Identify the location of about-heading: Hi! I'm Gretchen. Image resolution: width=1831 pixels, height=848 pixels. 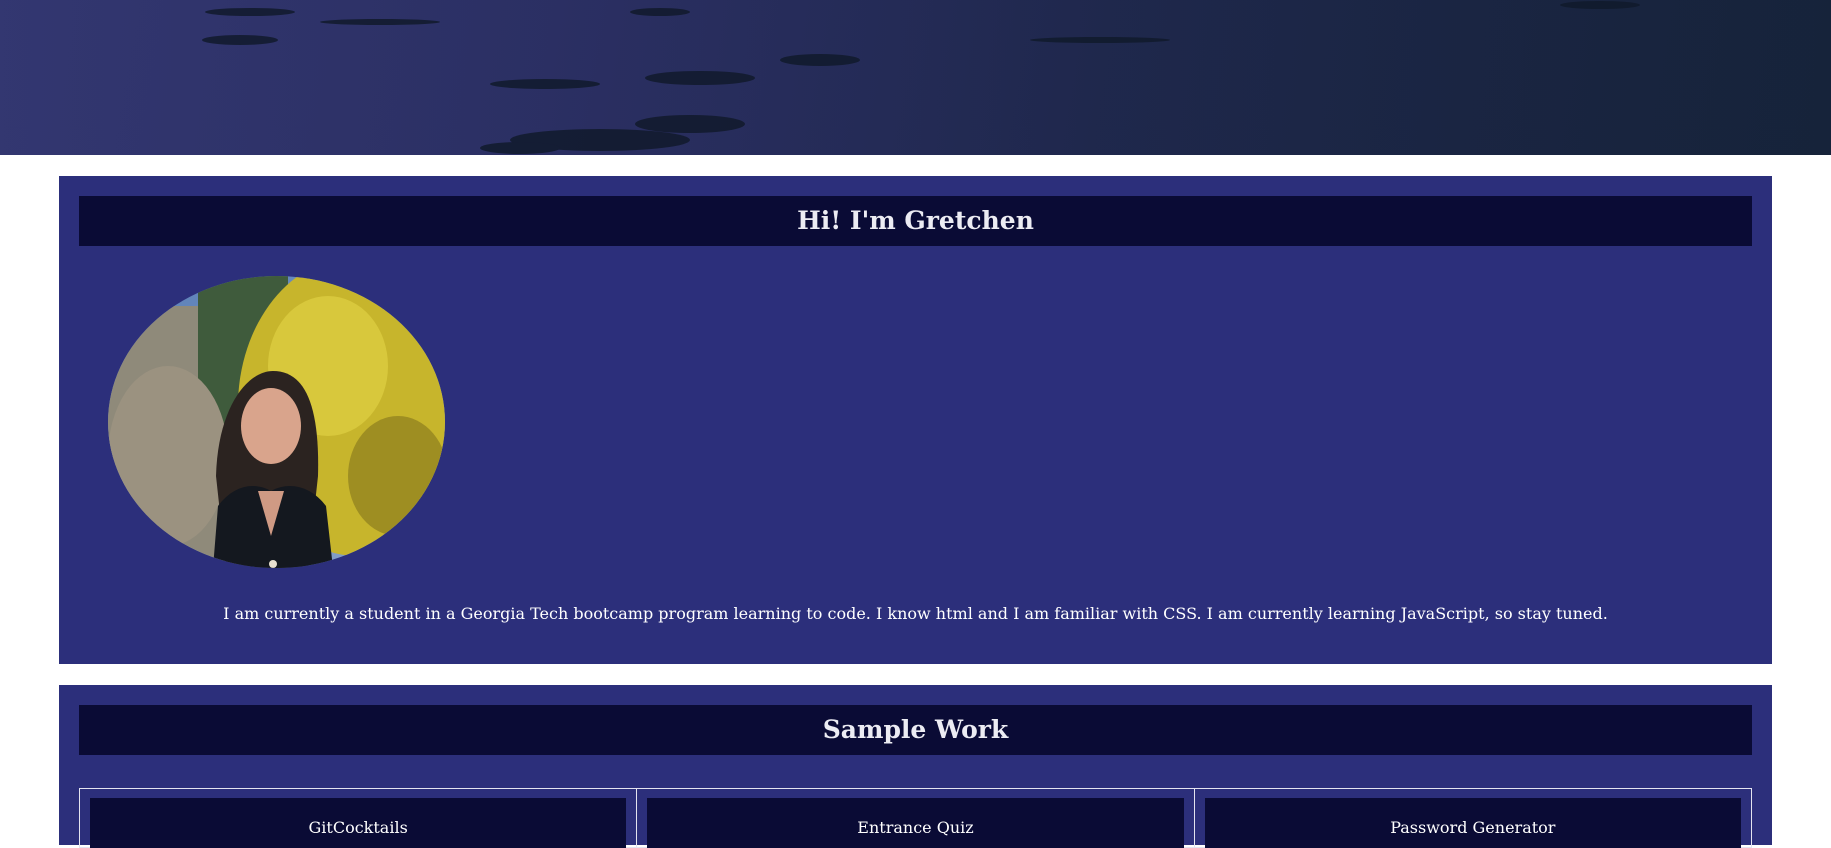
(915, 221).